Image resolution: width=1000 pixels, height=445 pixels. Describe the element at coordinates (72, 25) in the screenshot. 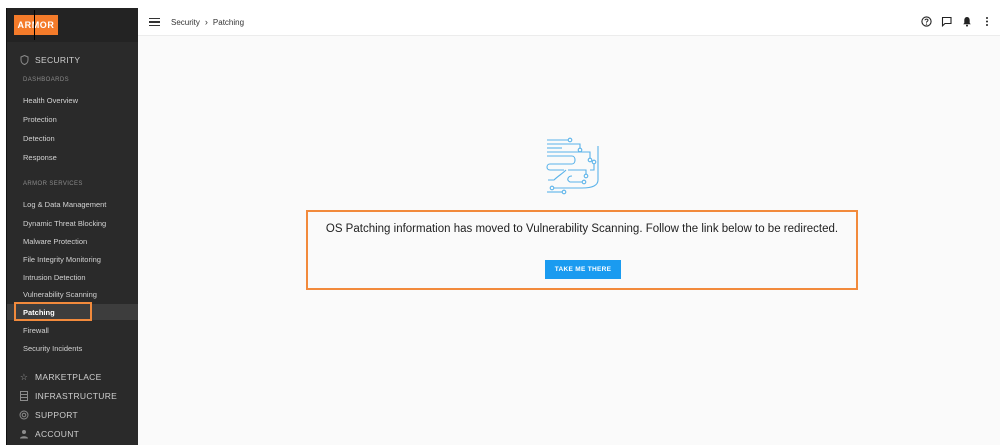

I see `logo-bar: ARMOR` at that location.